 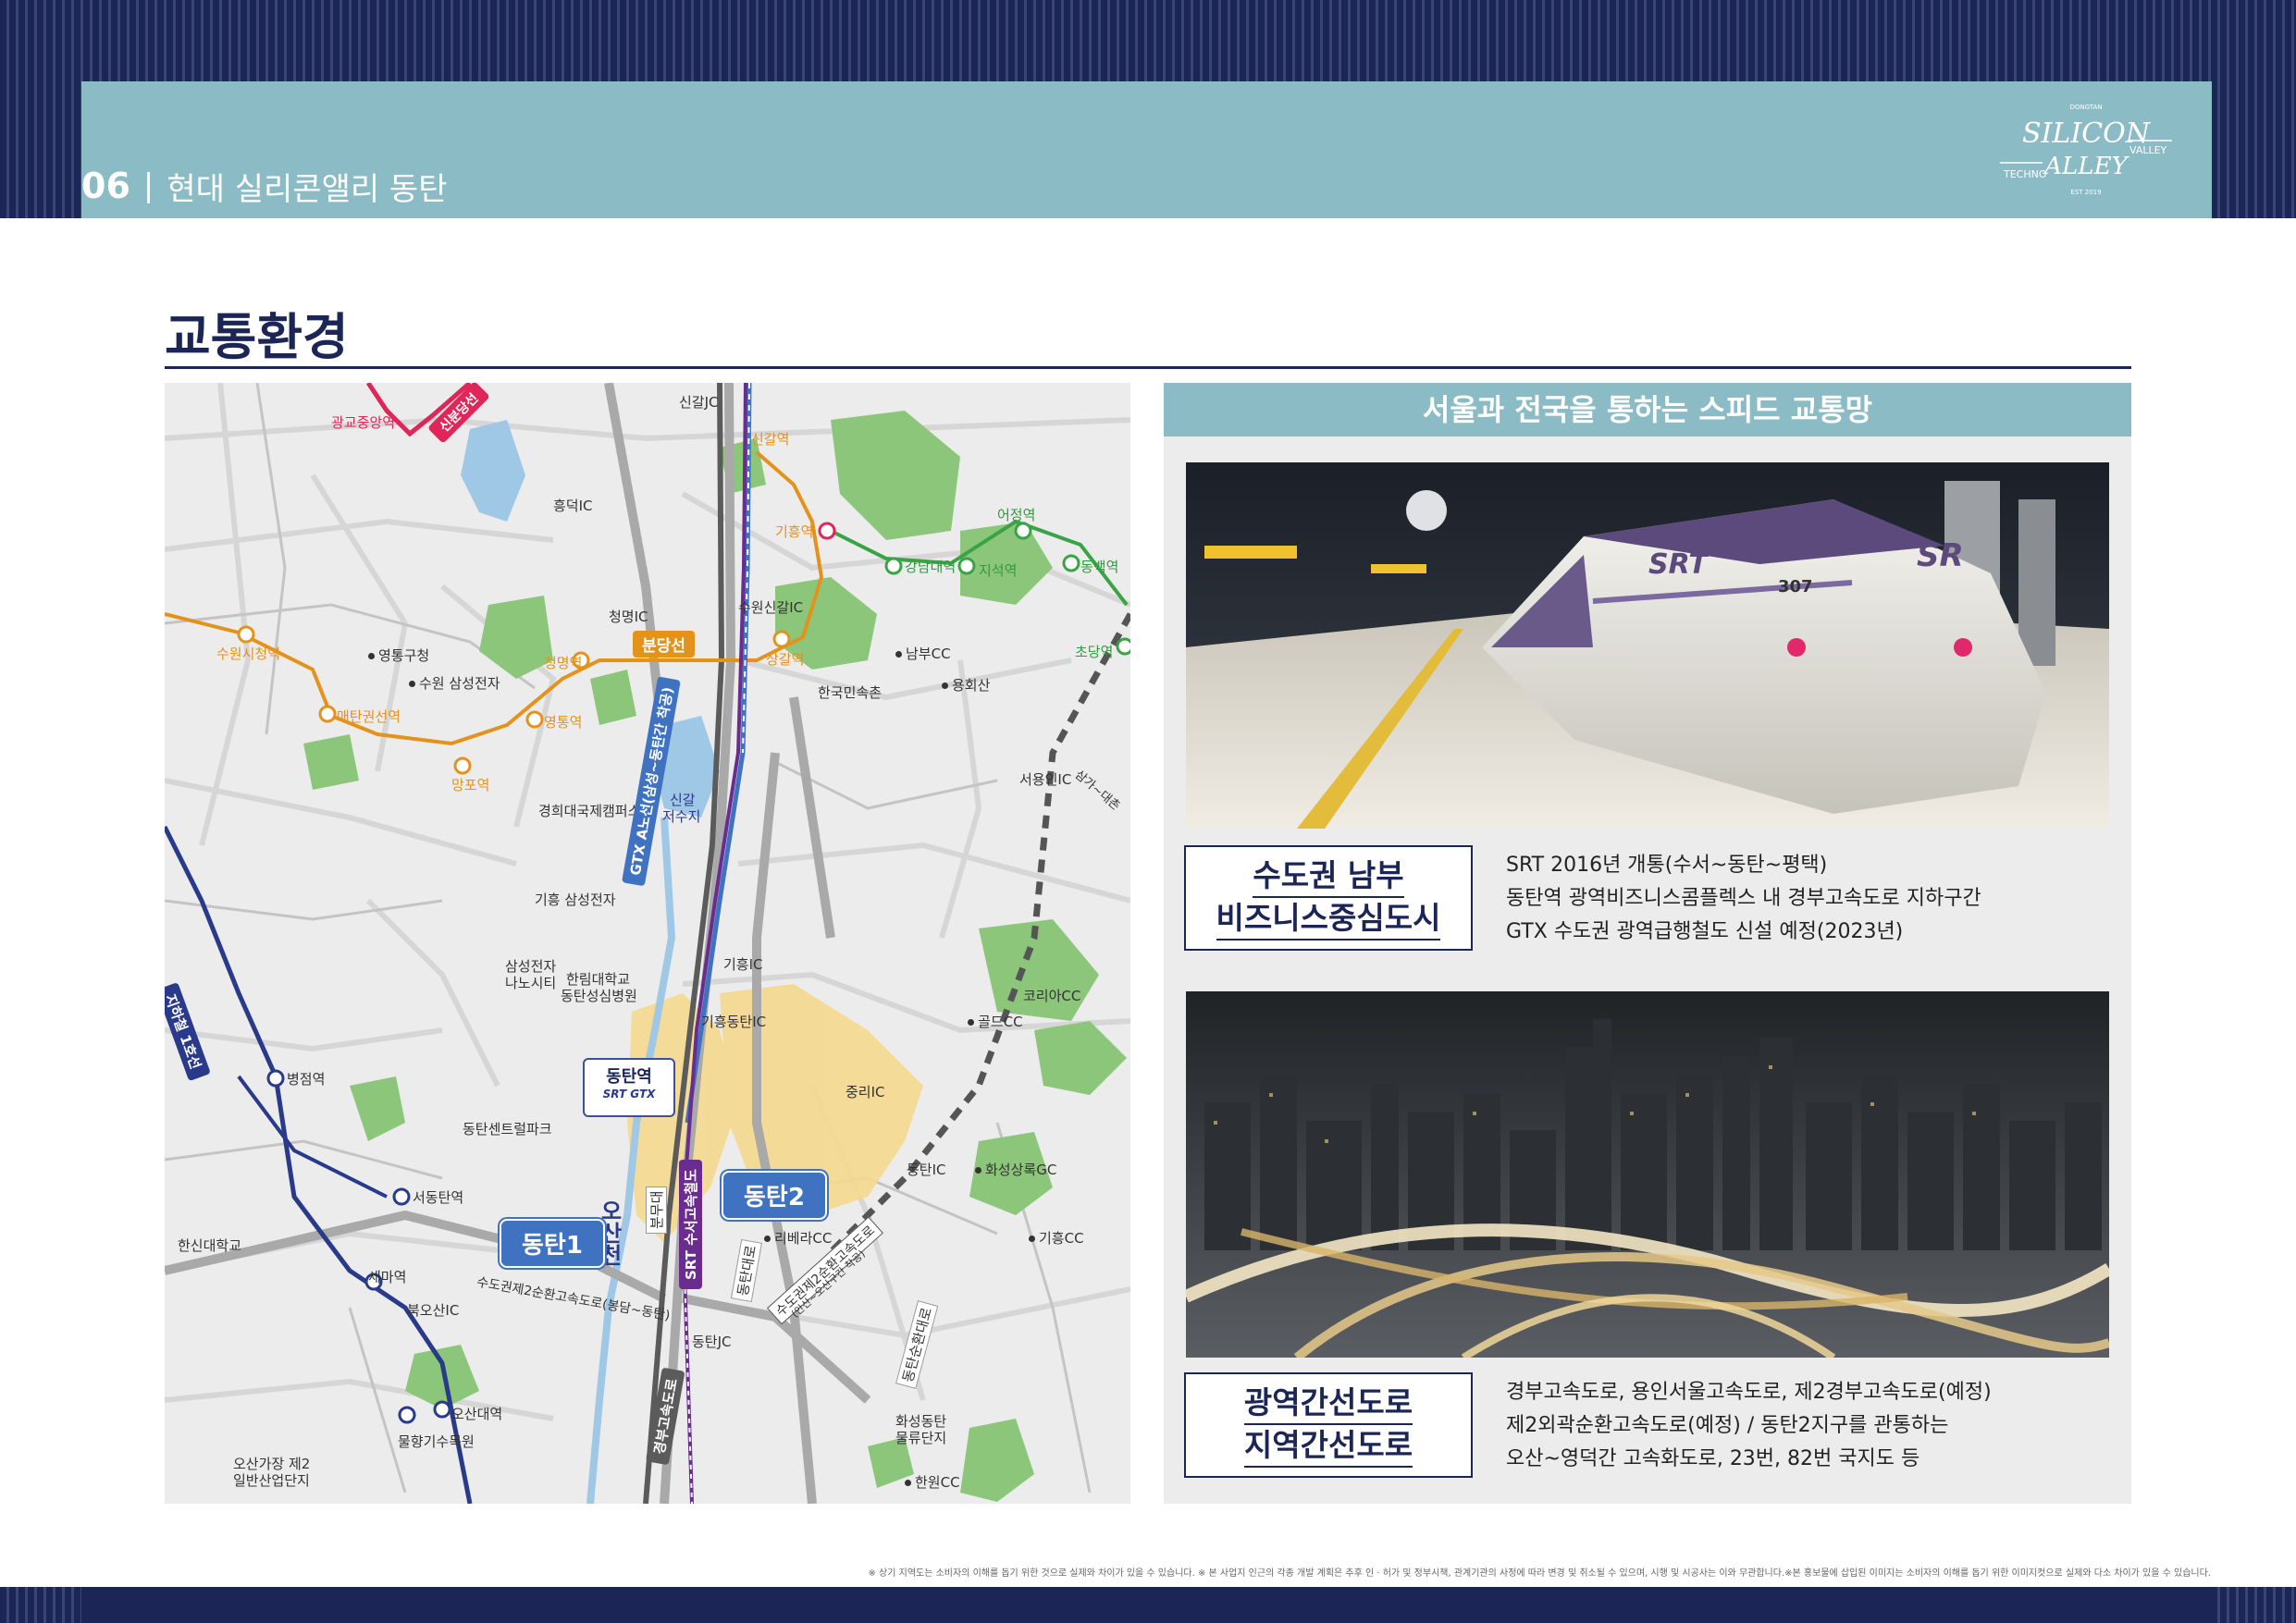 I want to click on map-label-suwon-singal-ic: 수원신갈IC, so click(x=771, y=607).